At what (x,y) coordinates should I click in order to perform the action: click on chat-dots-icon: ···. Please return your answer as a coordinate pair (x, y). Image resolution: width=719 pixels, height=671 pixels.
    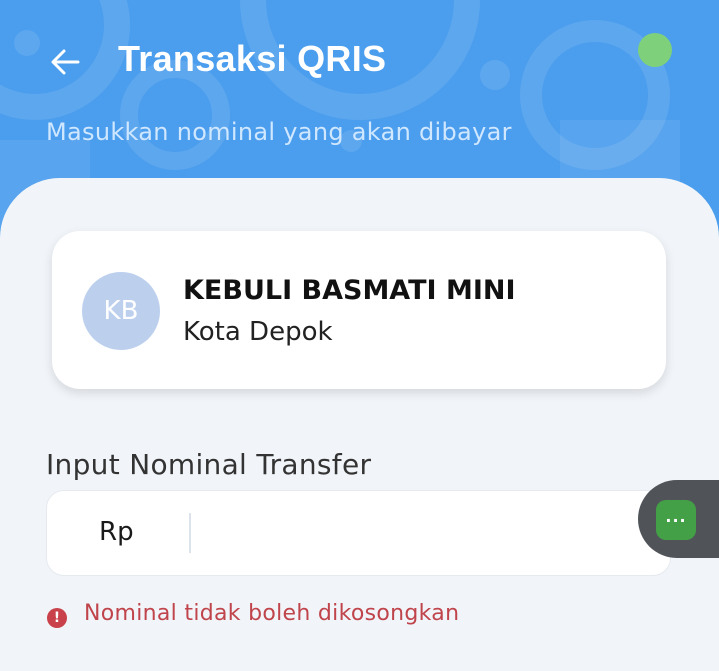
    Looking at the image, I should click on (676, 520).